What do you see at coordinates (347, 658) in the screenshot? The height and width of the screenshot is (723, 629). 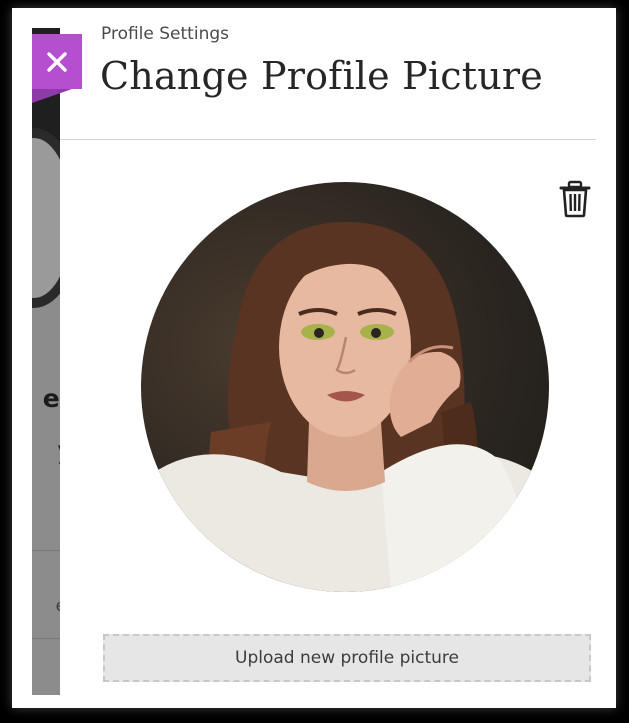 I see `upload-picture-button: Upload new profile picture` at bounding box center [347, 658].